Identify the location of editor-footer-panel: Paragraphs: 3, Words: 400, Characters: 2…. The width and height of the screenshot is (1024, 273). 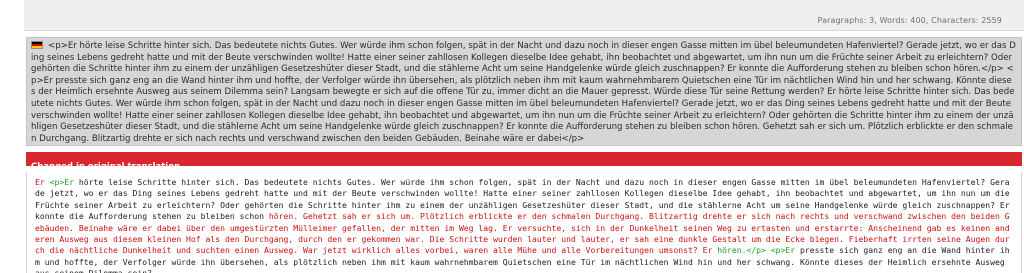
(524, 15).